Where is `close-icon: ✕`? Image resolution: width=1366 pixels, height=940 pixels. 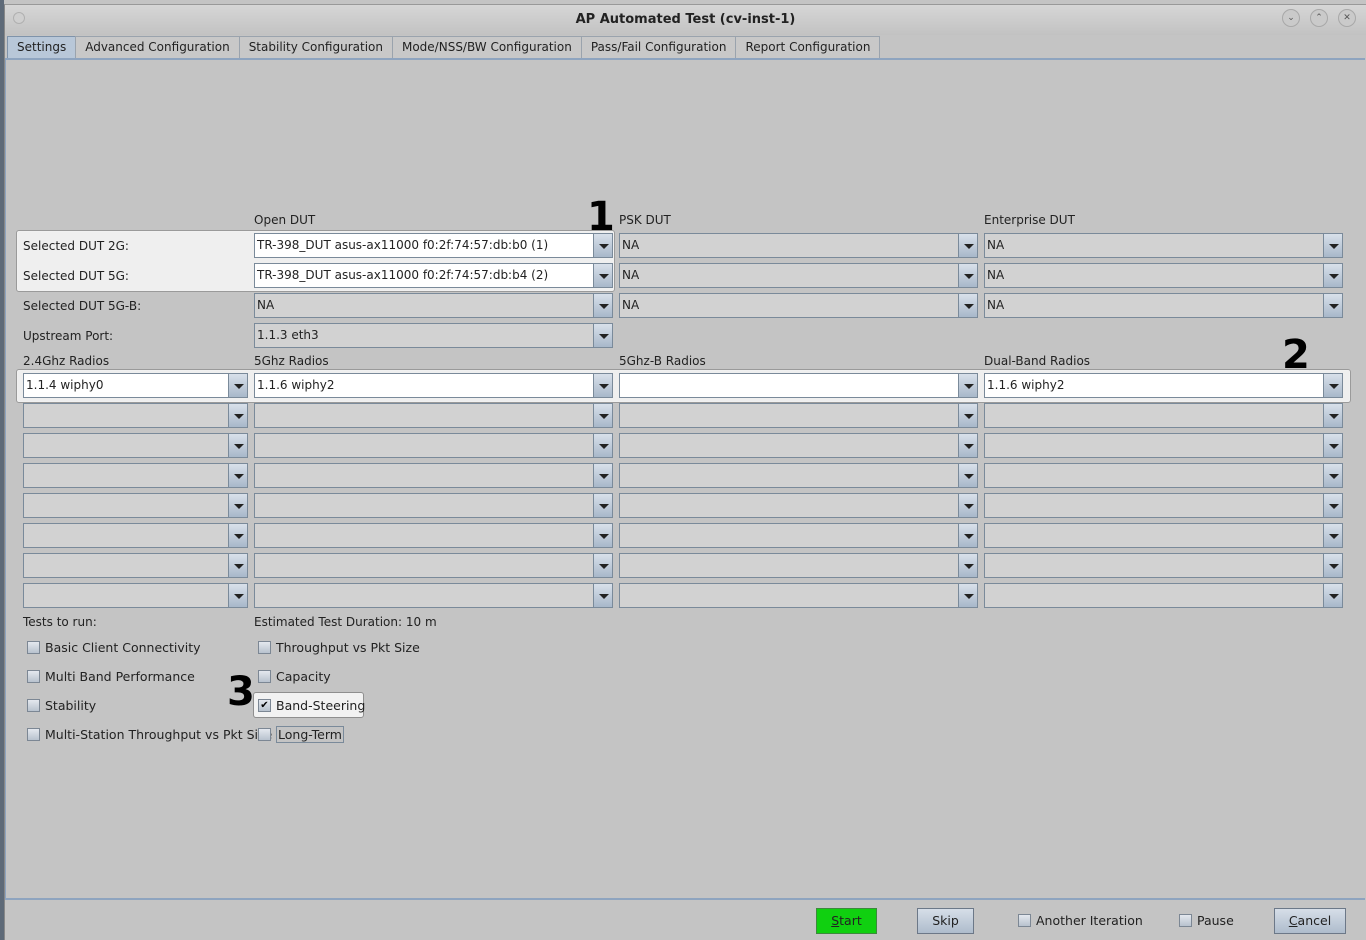
close-icon: ✕ is located at coordinates (1347, 18).